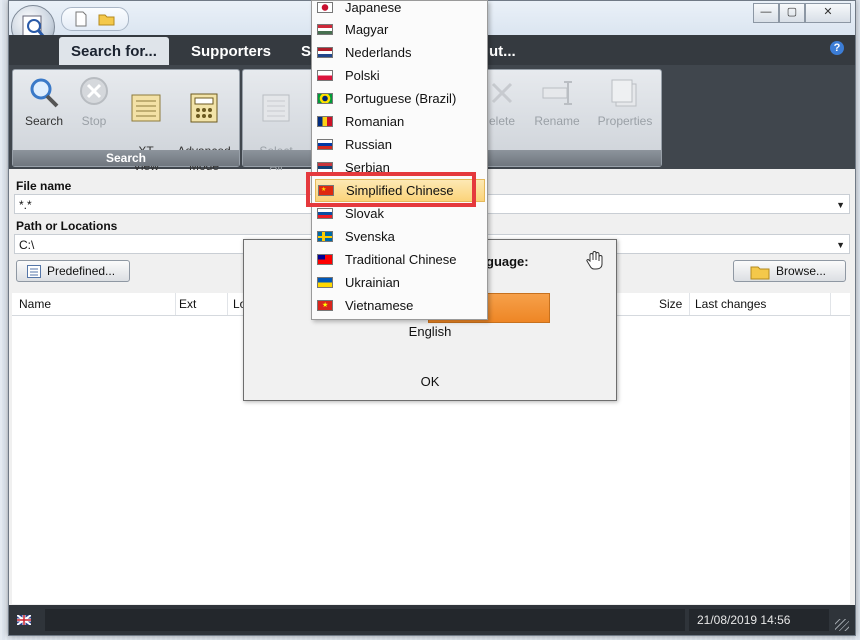 This screenshot has height=640, width=860. What do you see at coordinates (430, 331) in the screenshot?
I see `current-language: English` at bounding box center [430, 331].